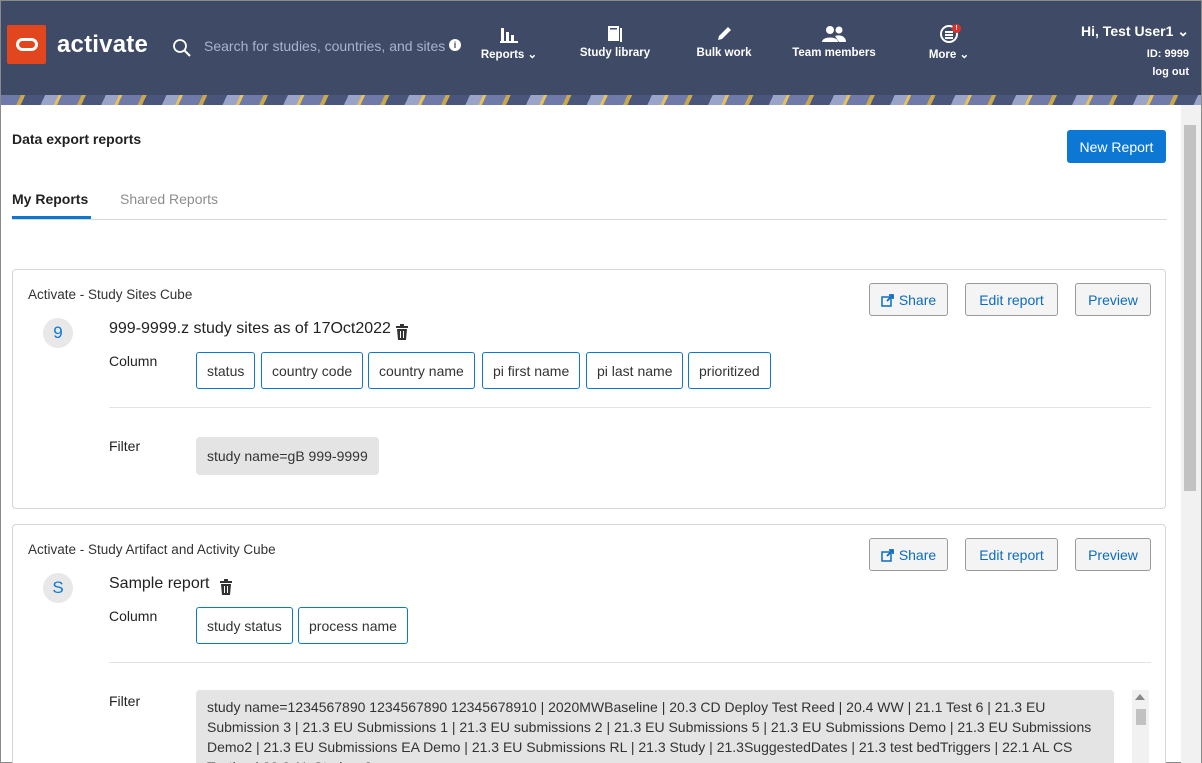 The image size is (1202, 763). I want to click on column-chip: prioritized, so click(729, 370).